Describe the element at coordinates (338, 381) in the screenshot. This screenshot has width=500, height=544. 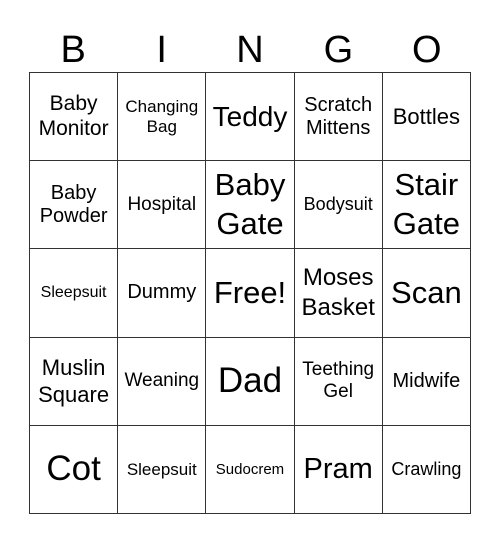
I see `bingo-cell: Teething Gel` at that location.